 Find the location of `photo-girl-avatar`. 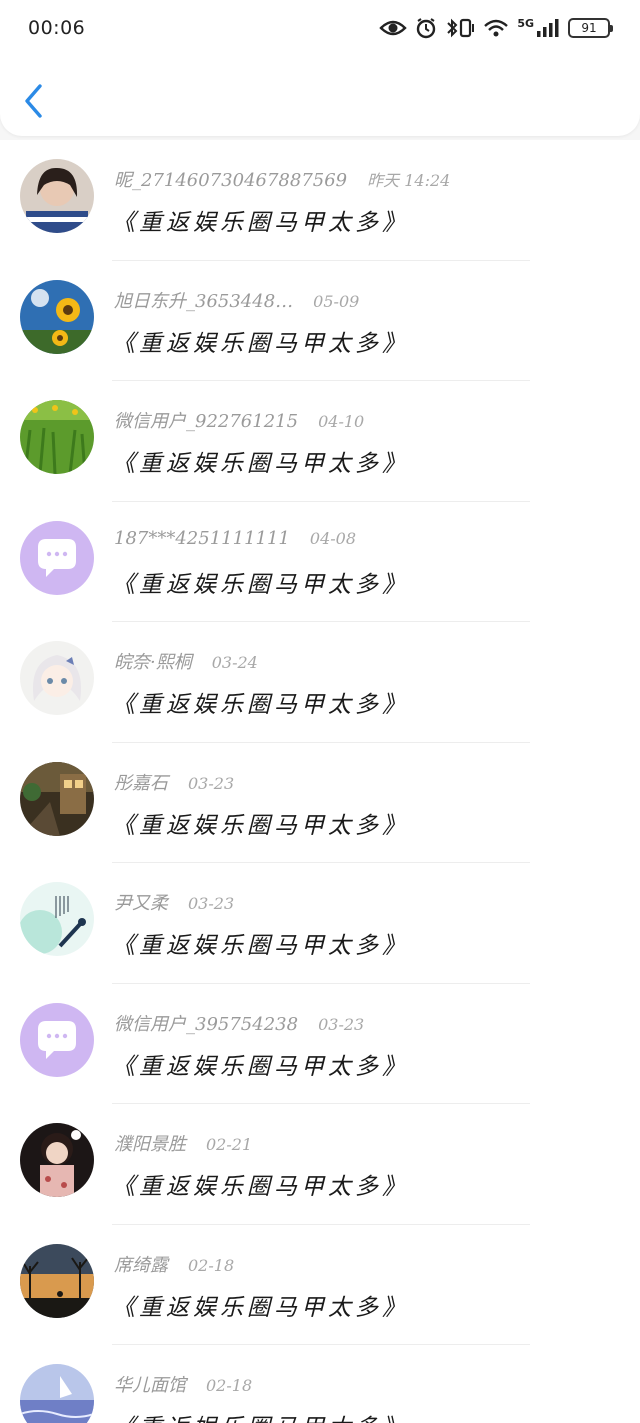

photo-girl-avatar is located at coordinates (57, 196).